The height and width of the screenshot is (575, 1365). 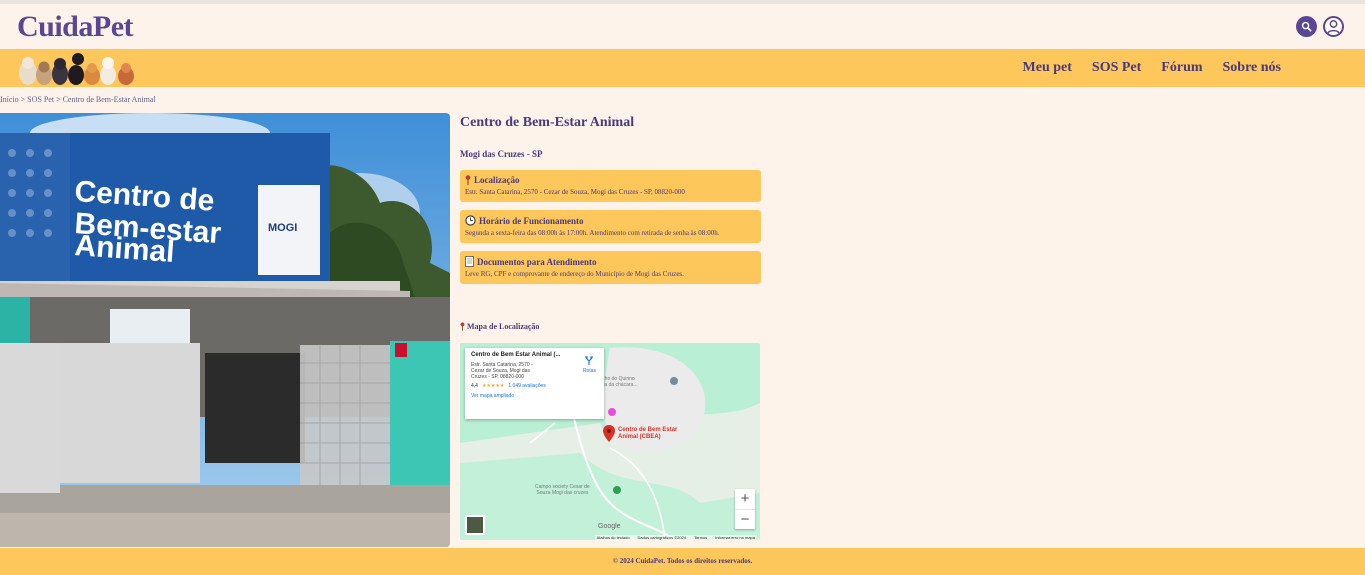 I want to click on map-data-label: Dados cartográficos ©2024, so click(x=662, y=537).